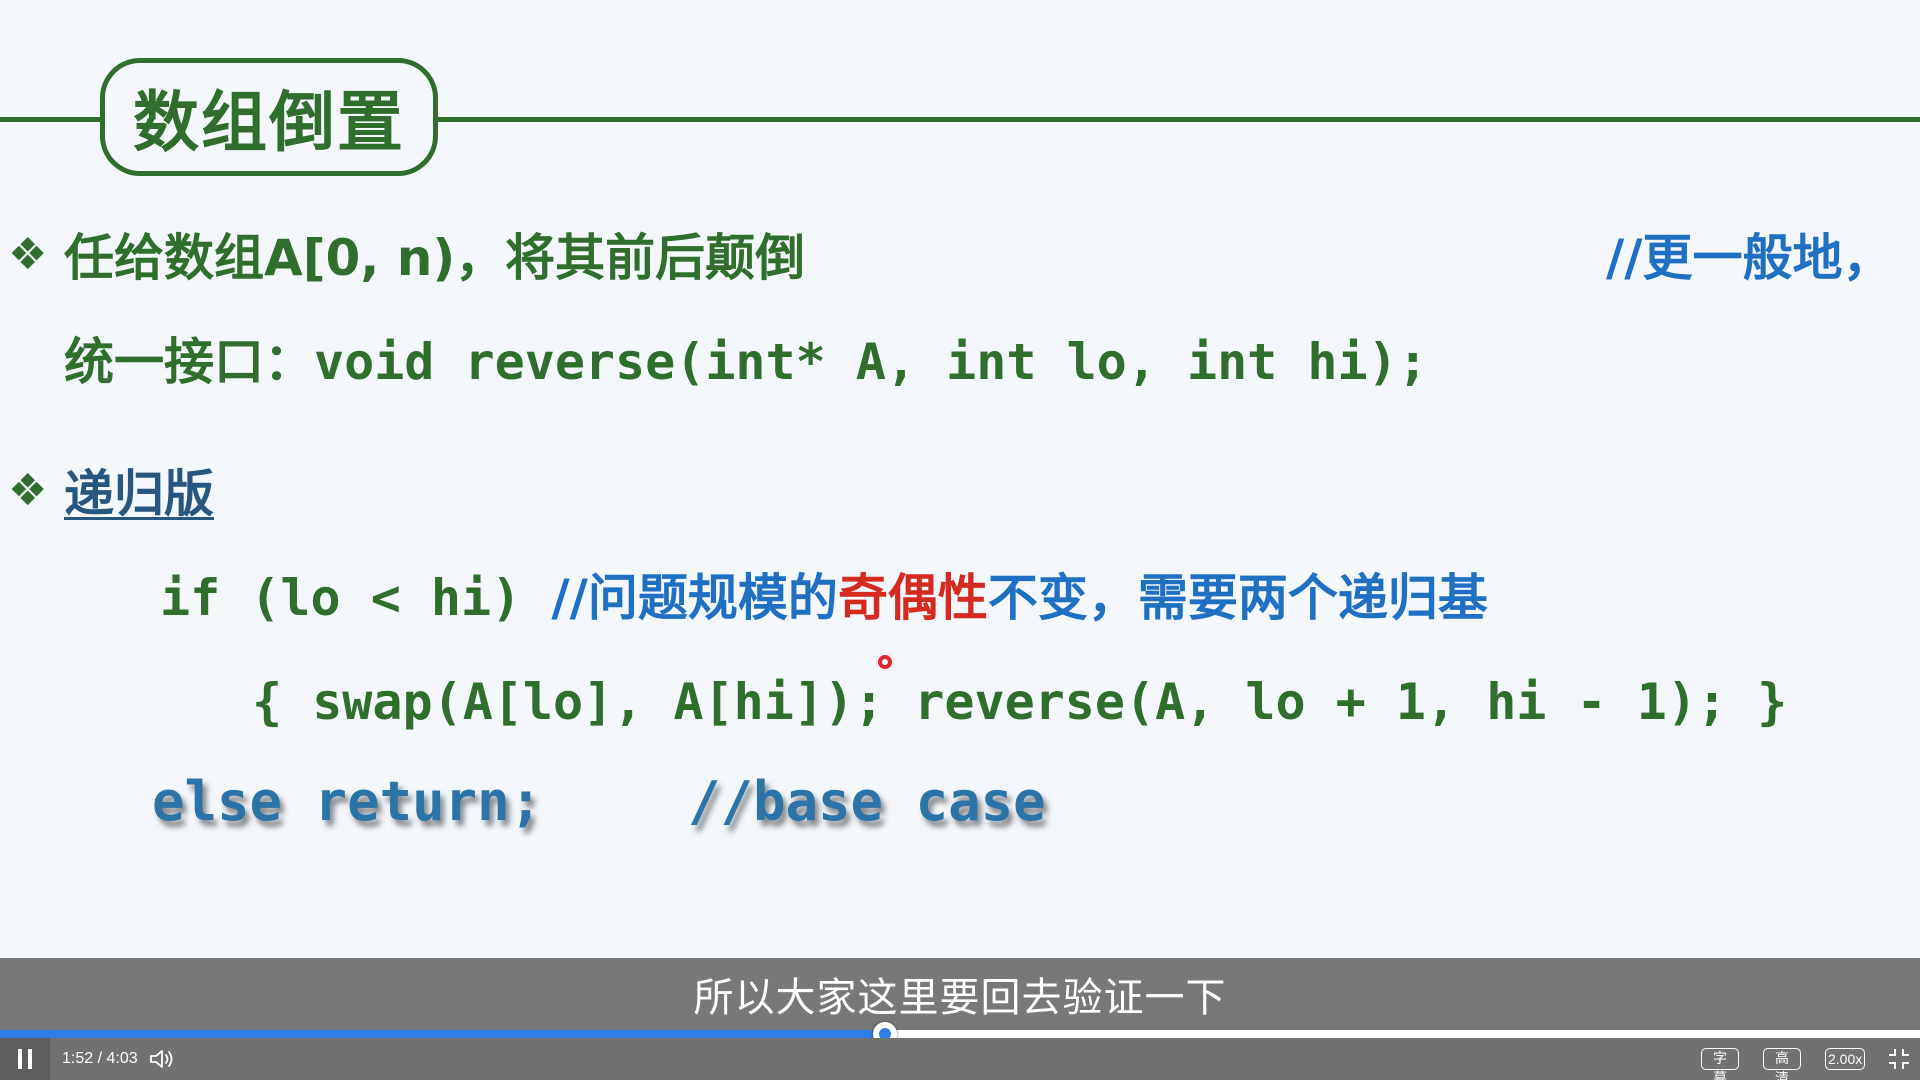  What do you see at coordinates (100, 1058) in the screenshot?
I see `time-display: 1:52 / 4:03` at bounding box center [100, 1058].